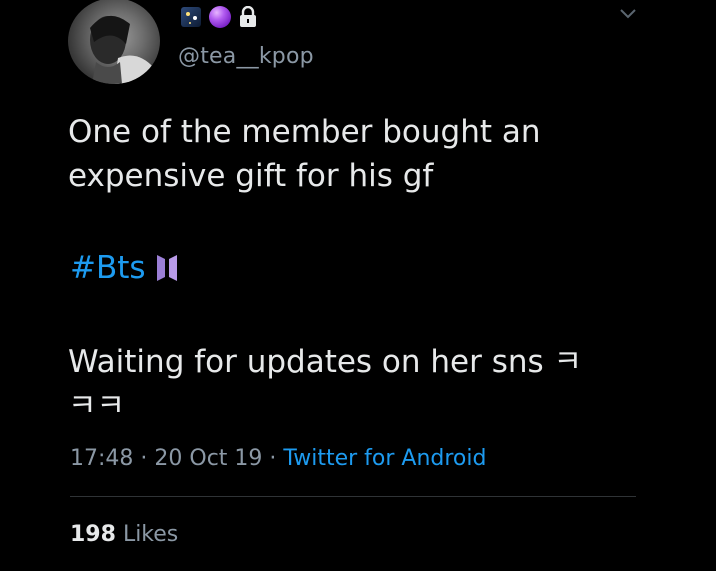  I want to click on tweet-text-line: expensive gift for his gf, so click(251, 176).